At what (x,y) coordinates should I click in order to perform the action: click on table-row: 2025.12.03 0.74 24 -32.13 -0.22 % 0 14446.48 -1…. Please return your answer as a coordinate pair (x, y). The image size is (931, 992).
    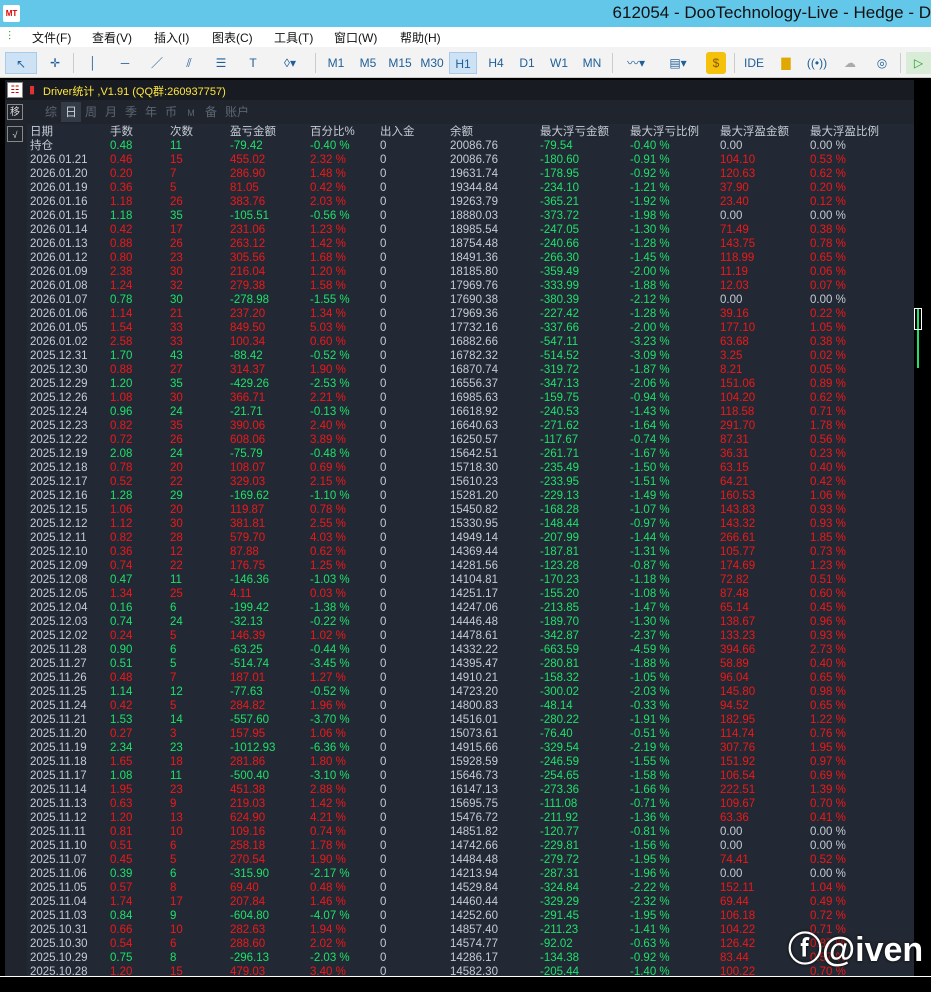
    Looking at the image, I should click on (470, 622).